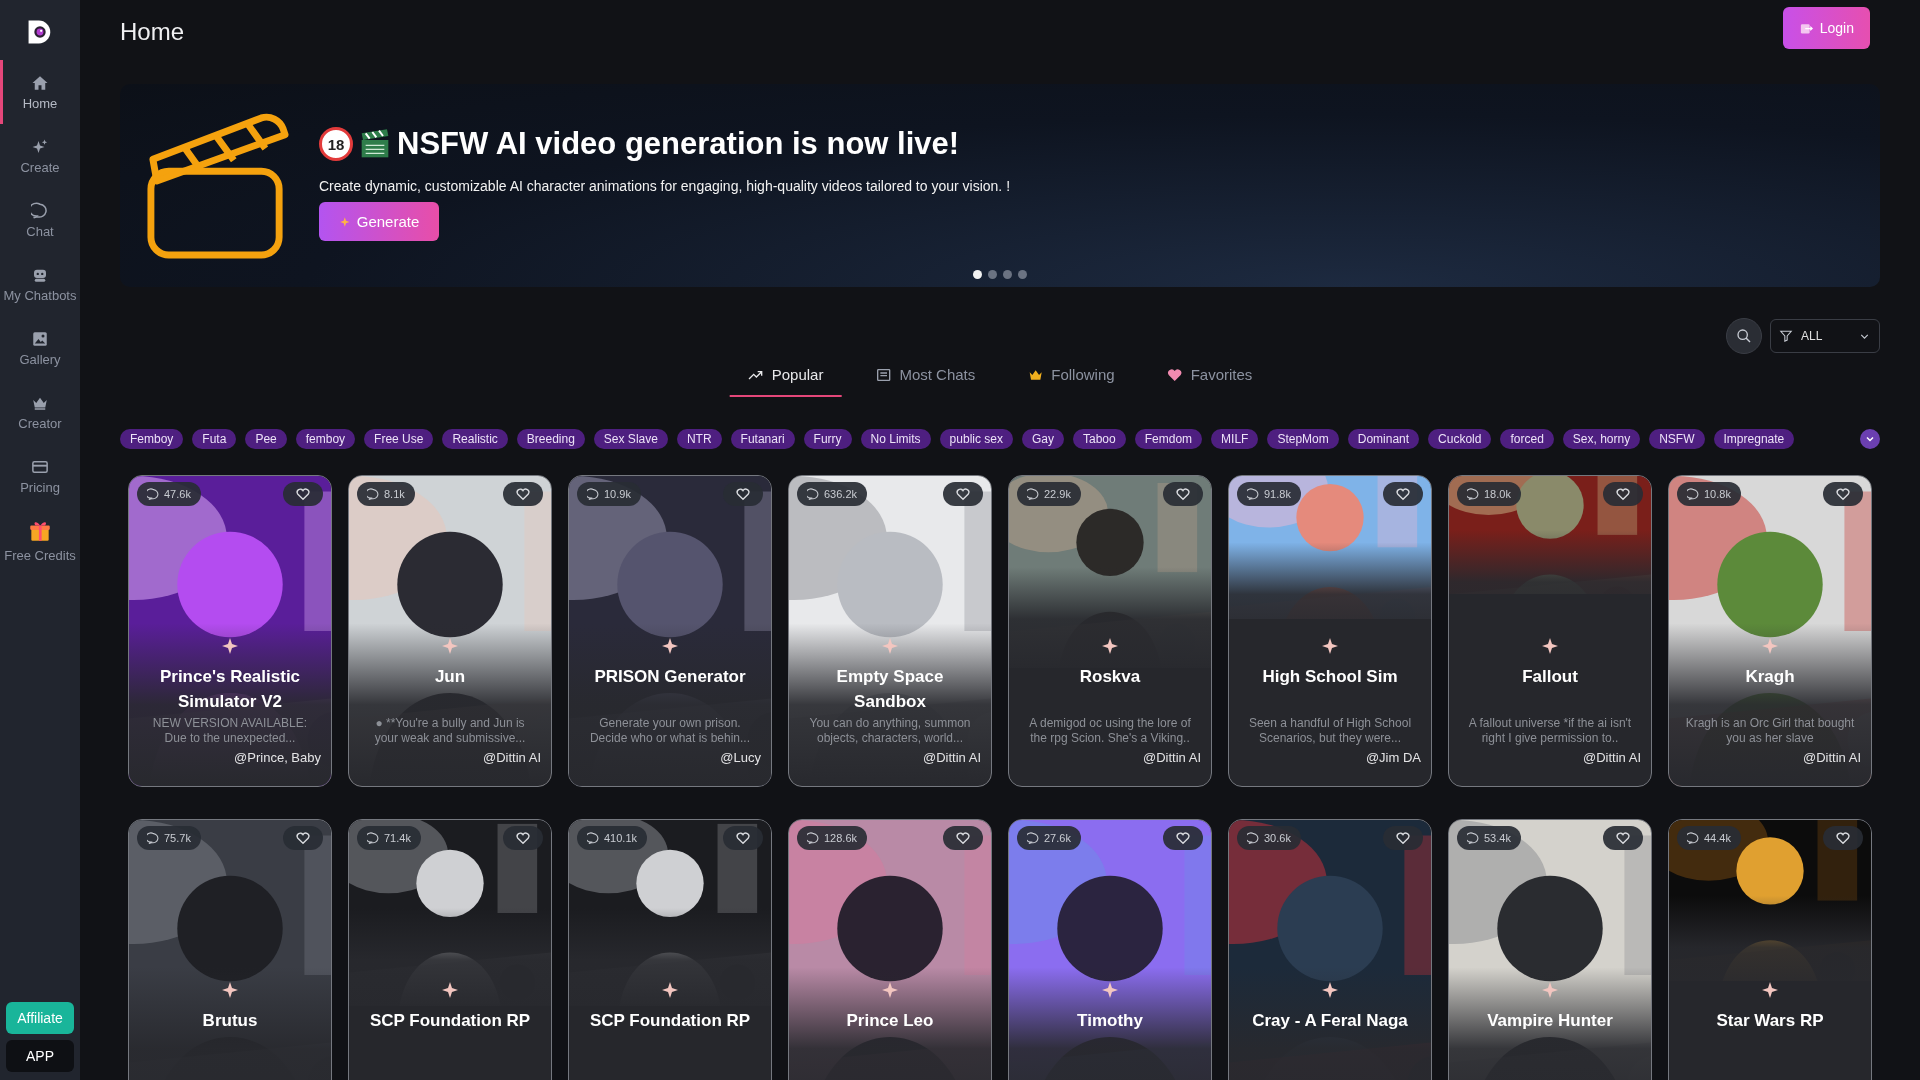 The height and width of the screenshot is (1080, 1920). What do you see at coordinates (895, 439) in the screenshot?
I see `tag-chip: No Limits` at bounding box center [895, 439].